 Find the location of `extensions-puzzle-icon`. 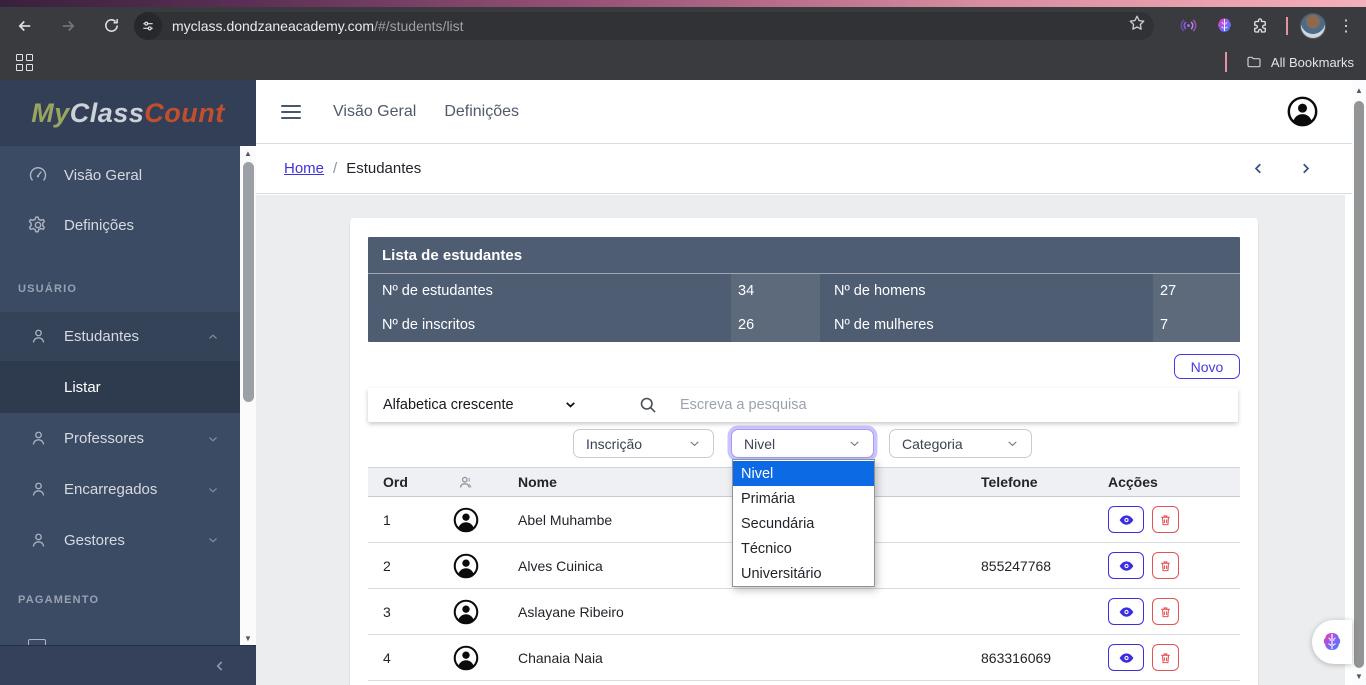

extensions-puzzle-icon is located at coordinates (1260, 26).